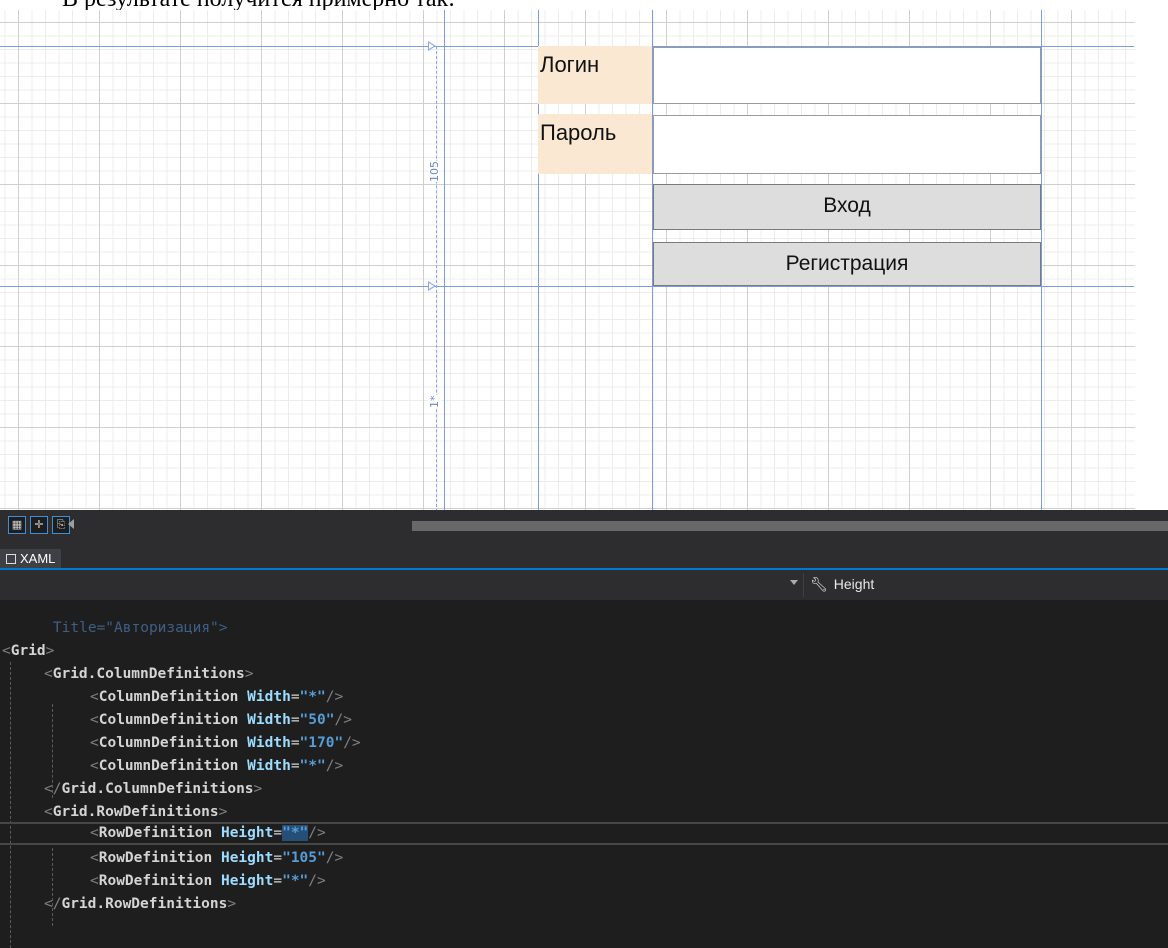 The height and width of the screenshot is (948, 1168). What do you see at coordinates (39, 525) in the screenshot?
I see `snap-gridlines-icon: ✛` at bounding box center [39, 525].